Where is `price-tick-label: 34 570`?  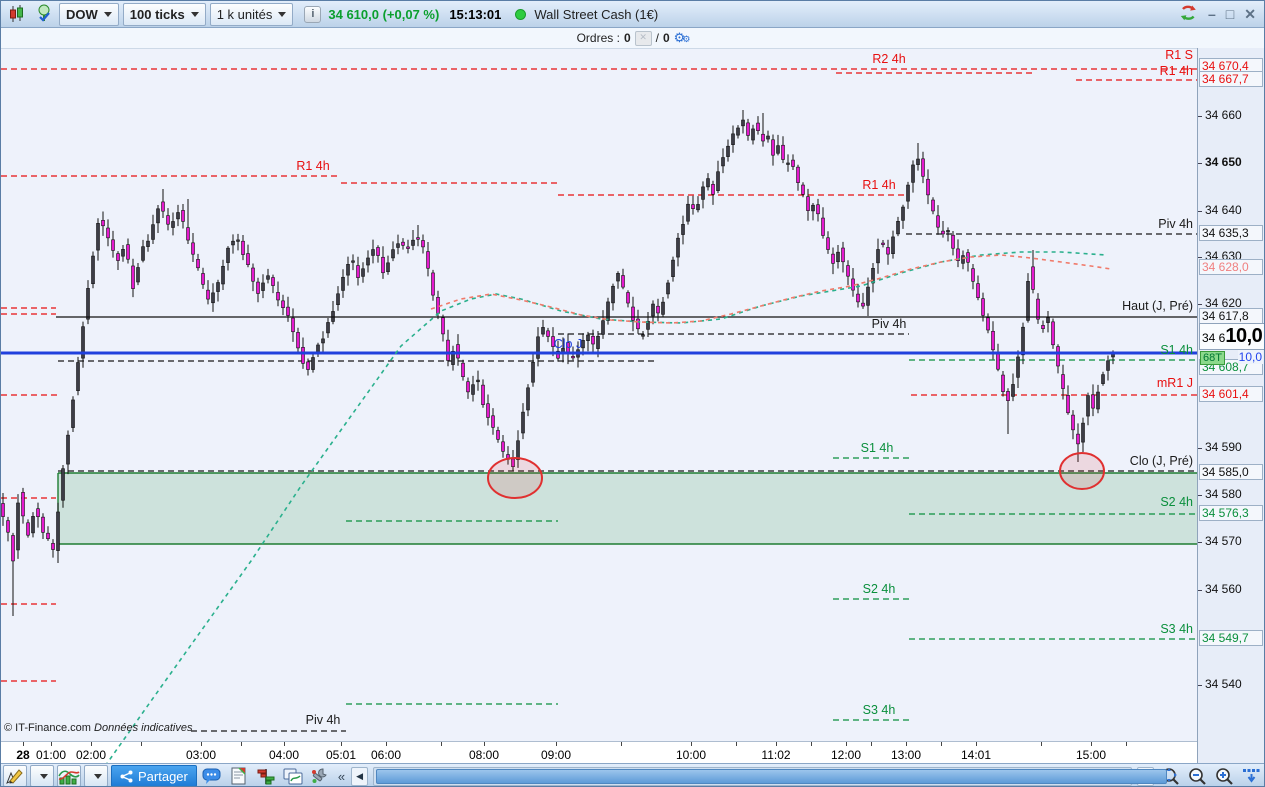 price-tick-label: 34 570 is located at coordinates (1223, 541).